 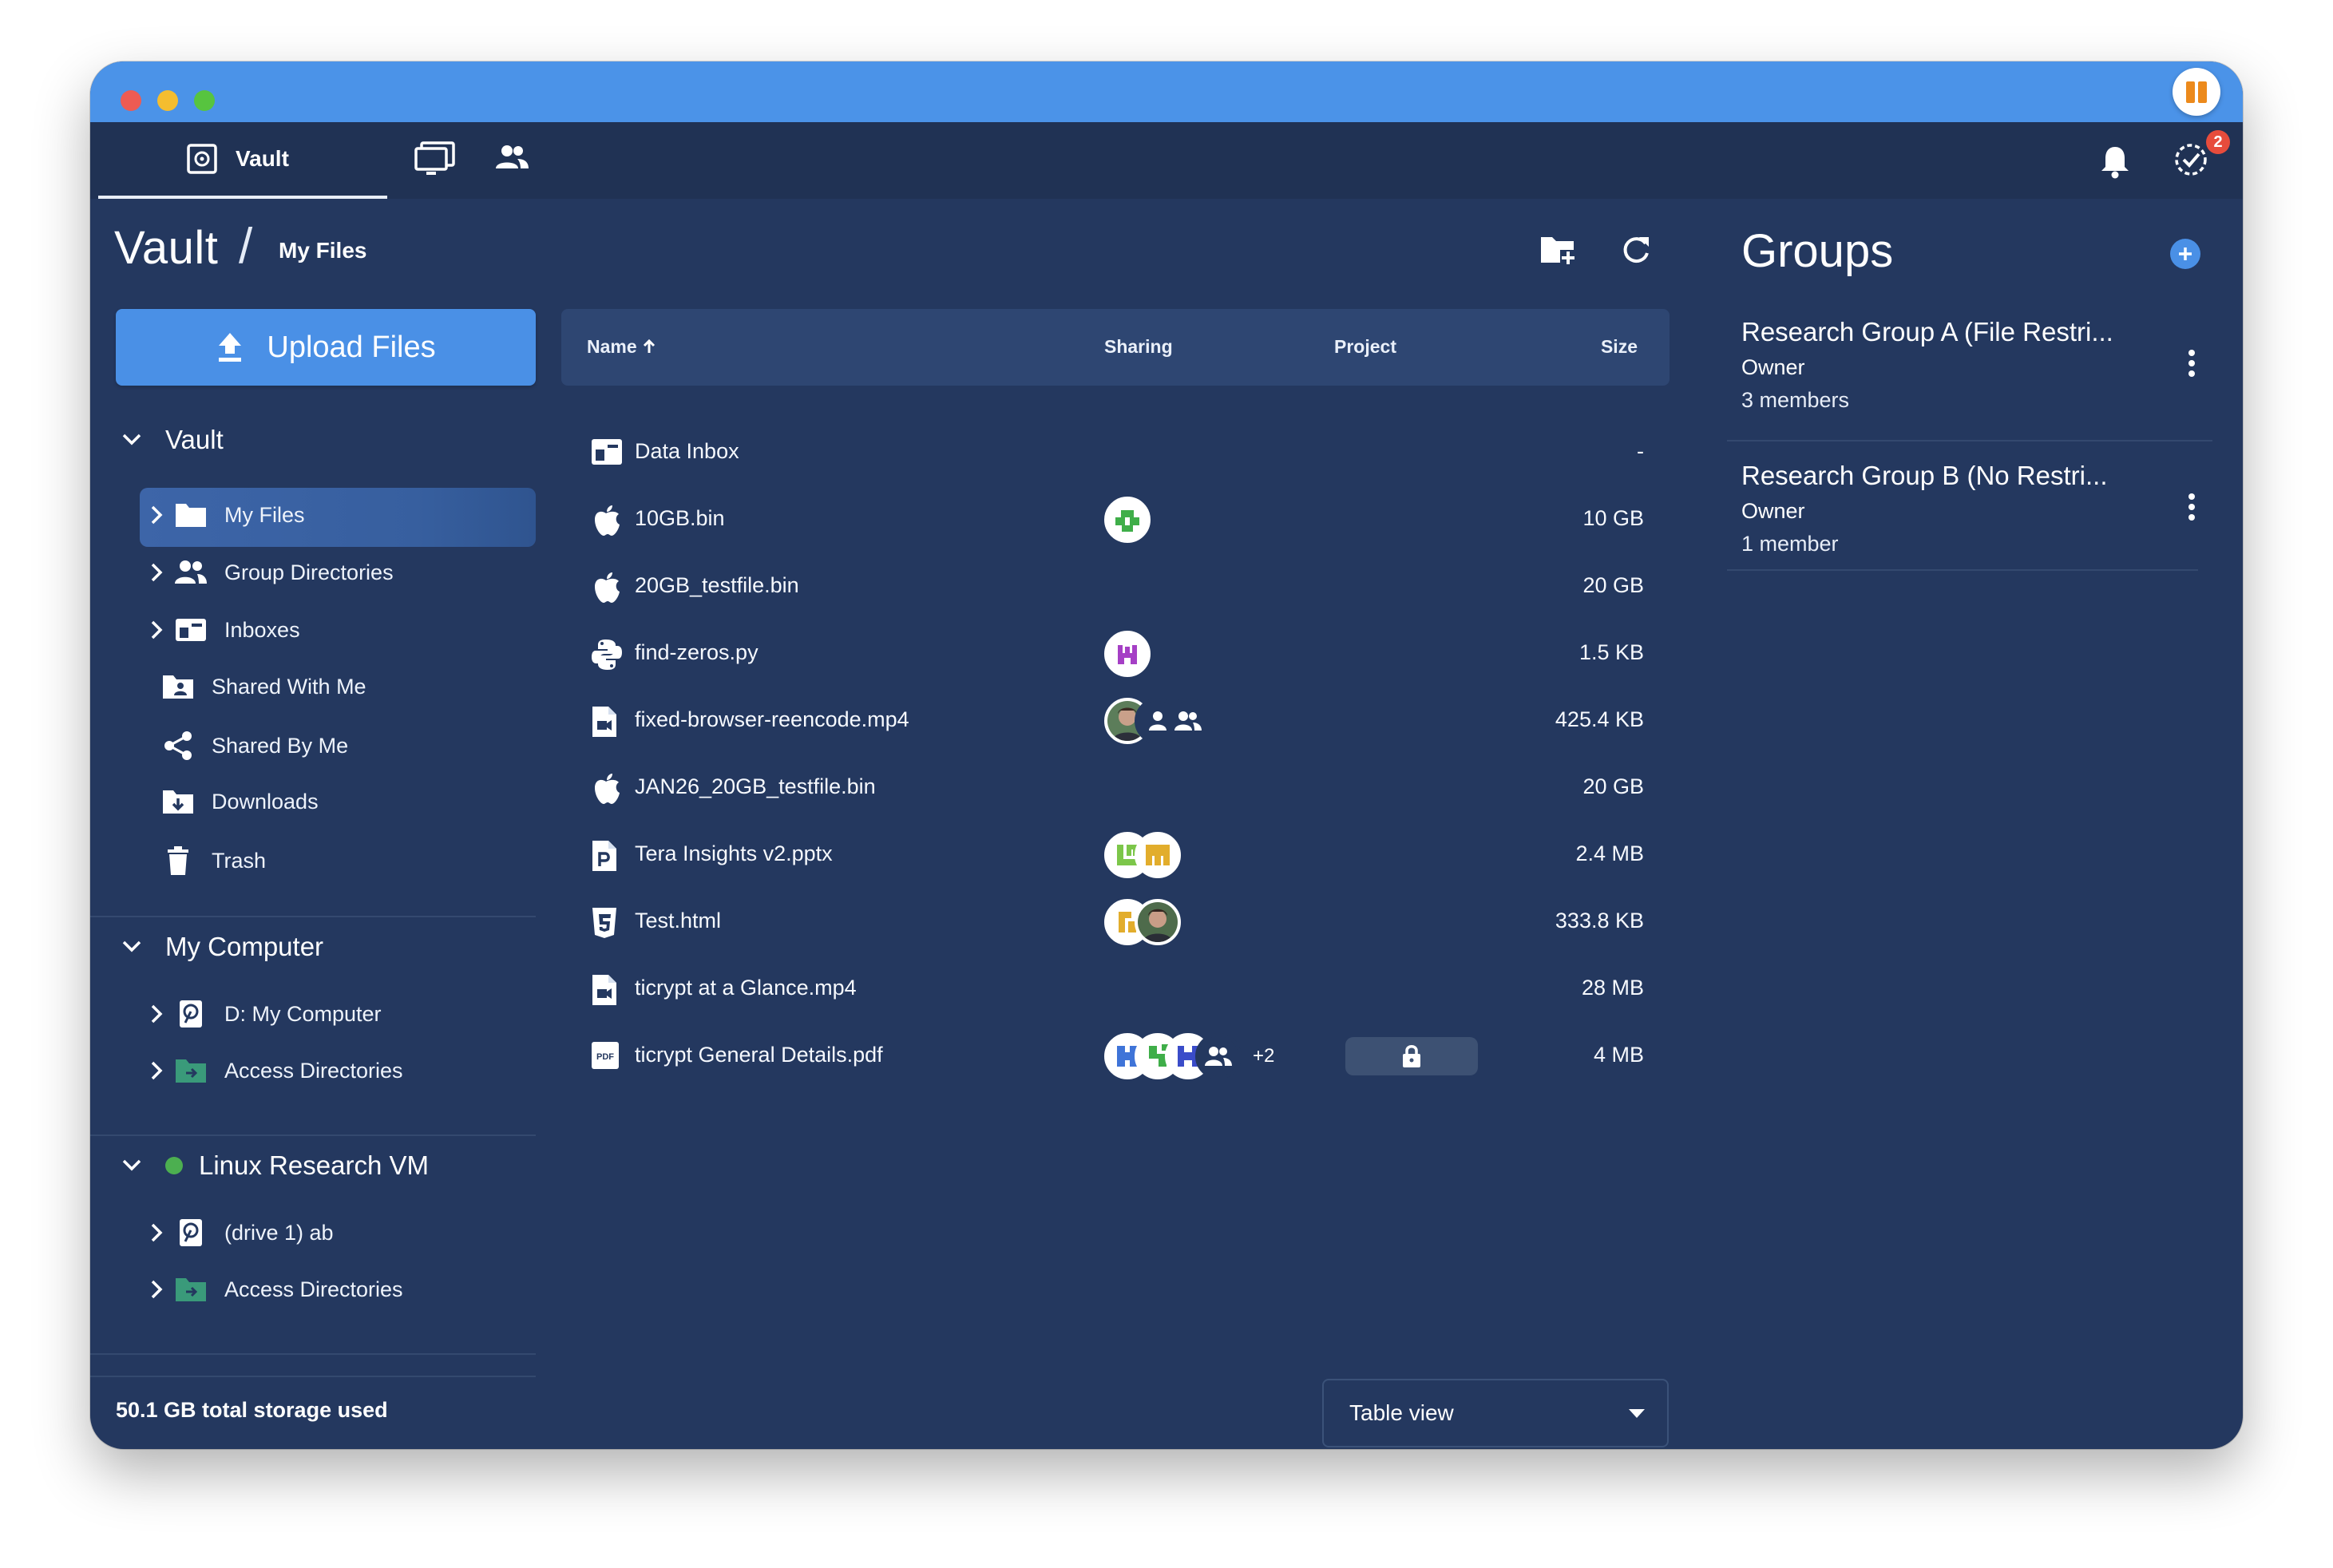 I want to click on table-row: Test.html 333.8 KB, so click(x=1115, y=922).